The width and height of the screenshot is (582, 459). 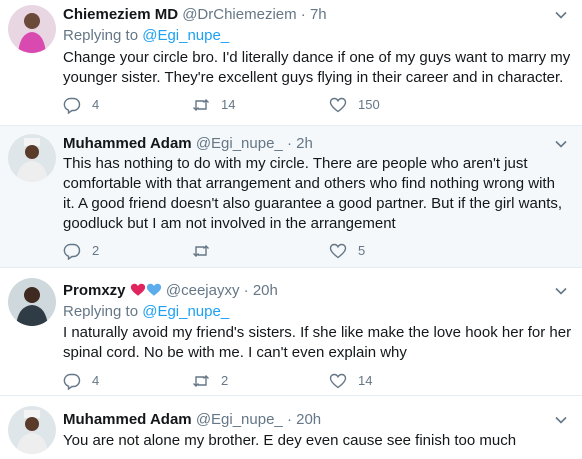 I want to click on reply-count: 2, so click(x=96, y=250).